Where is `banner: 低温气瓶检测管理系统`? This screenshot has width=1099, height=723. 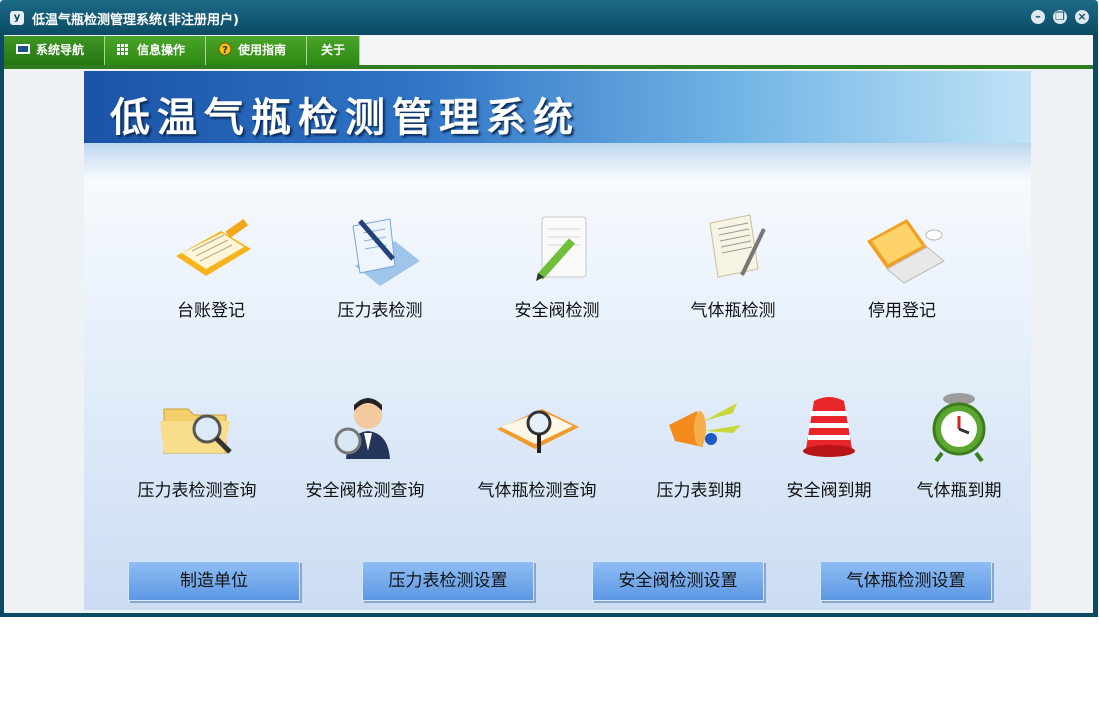
banner: 低温气瓶检测管理系统 is located at coordinates (557, 107).